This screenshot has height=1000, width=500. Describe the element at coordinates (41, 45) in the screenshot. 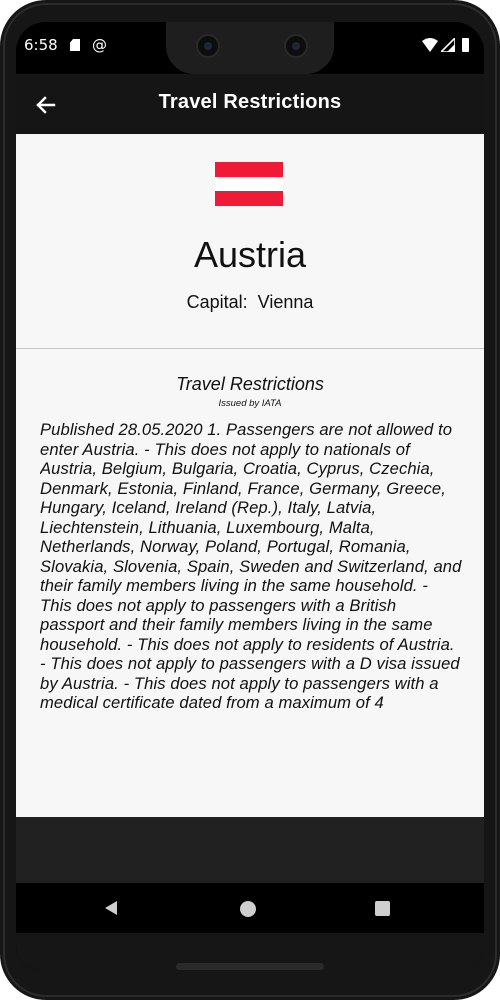

I see `status-time: 6:58` at that location.